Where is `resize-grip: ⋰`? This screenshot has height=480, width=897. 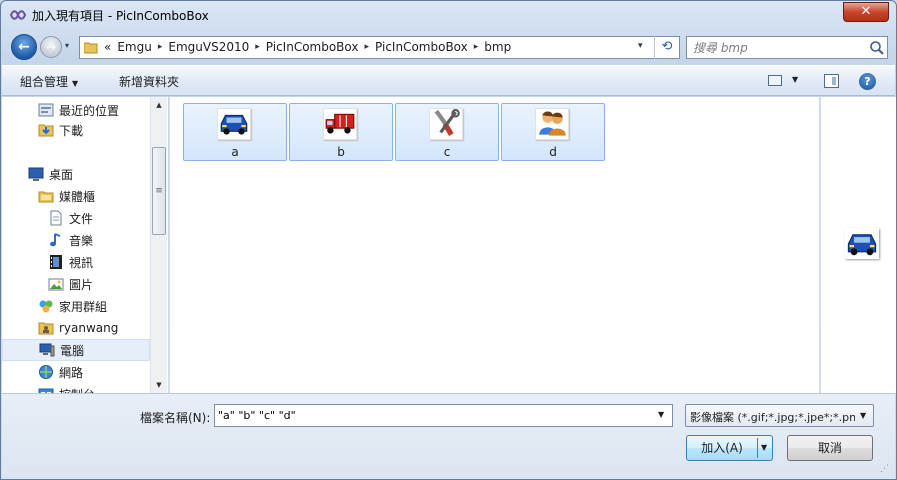
resize-grip: ⋰ is located at coordinates (886, 470).